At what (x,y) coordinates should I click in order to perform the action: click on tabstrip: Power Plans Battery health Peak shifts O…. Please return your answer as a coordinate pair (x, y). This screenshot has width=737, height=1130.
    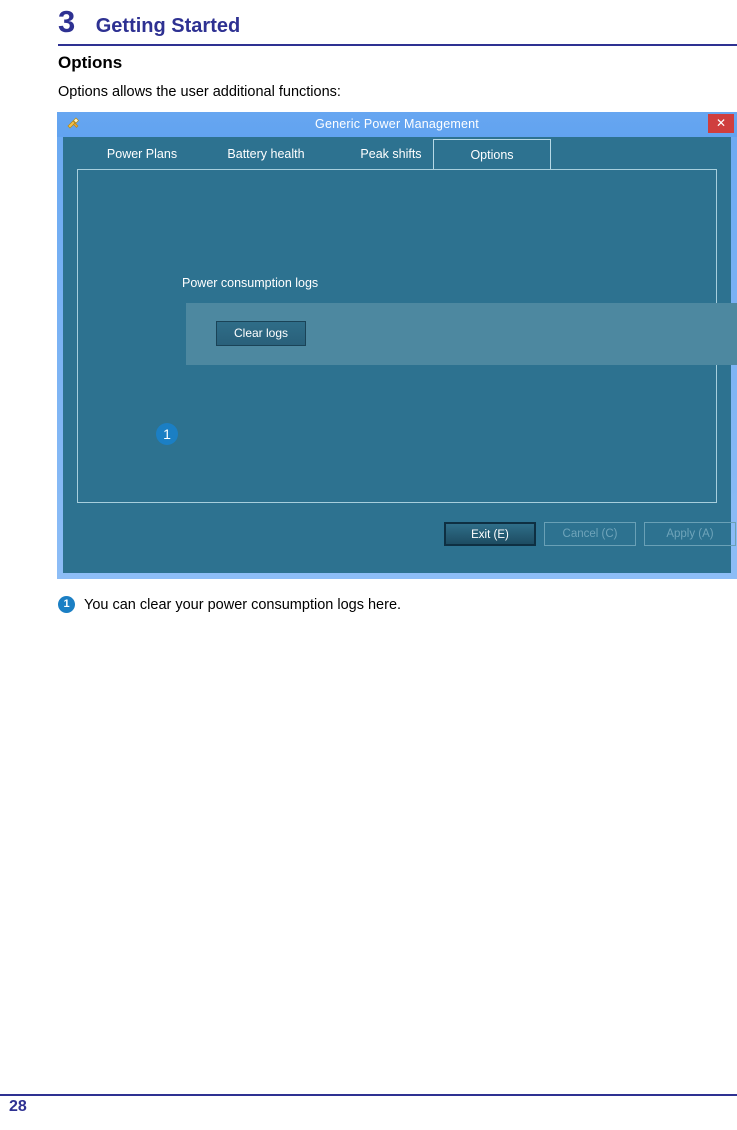
    Looking at the image, I should click on (397, 153).